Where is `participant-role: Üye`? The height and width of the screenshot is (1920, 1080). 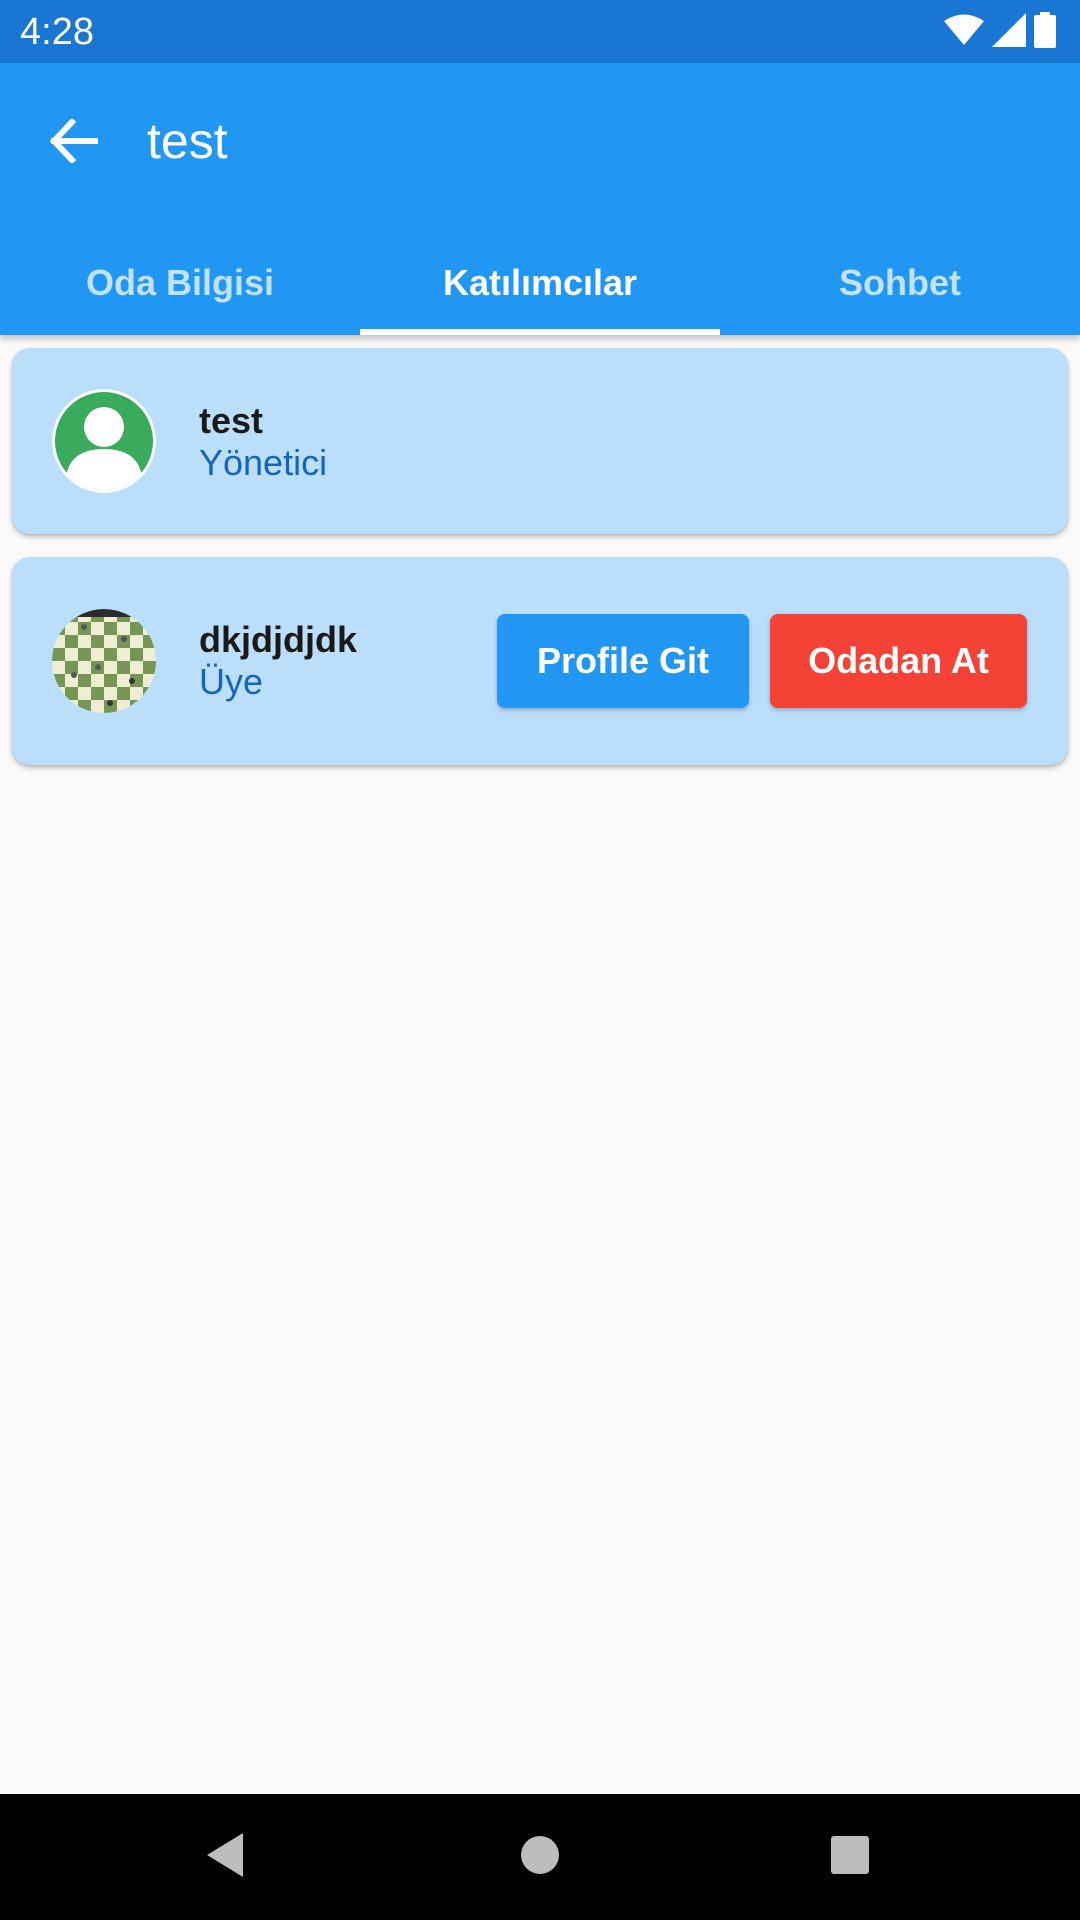 participant-role: Üye is located at coordinates (231, 681).